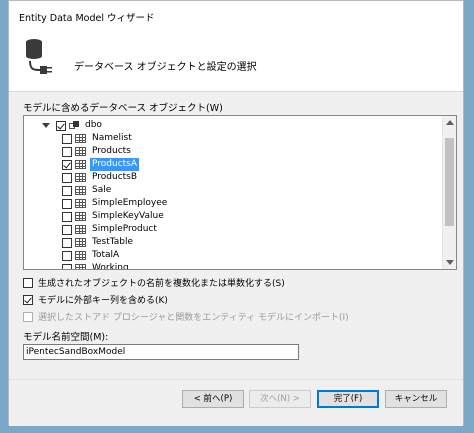  I want to click on button-bar: < 前へ(P) 次へ(N) > 完了(F) キャンセル, so click(236, 402).